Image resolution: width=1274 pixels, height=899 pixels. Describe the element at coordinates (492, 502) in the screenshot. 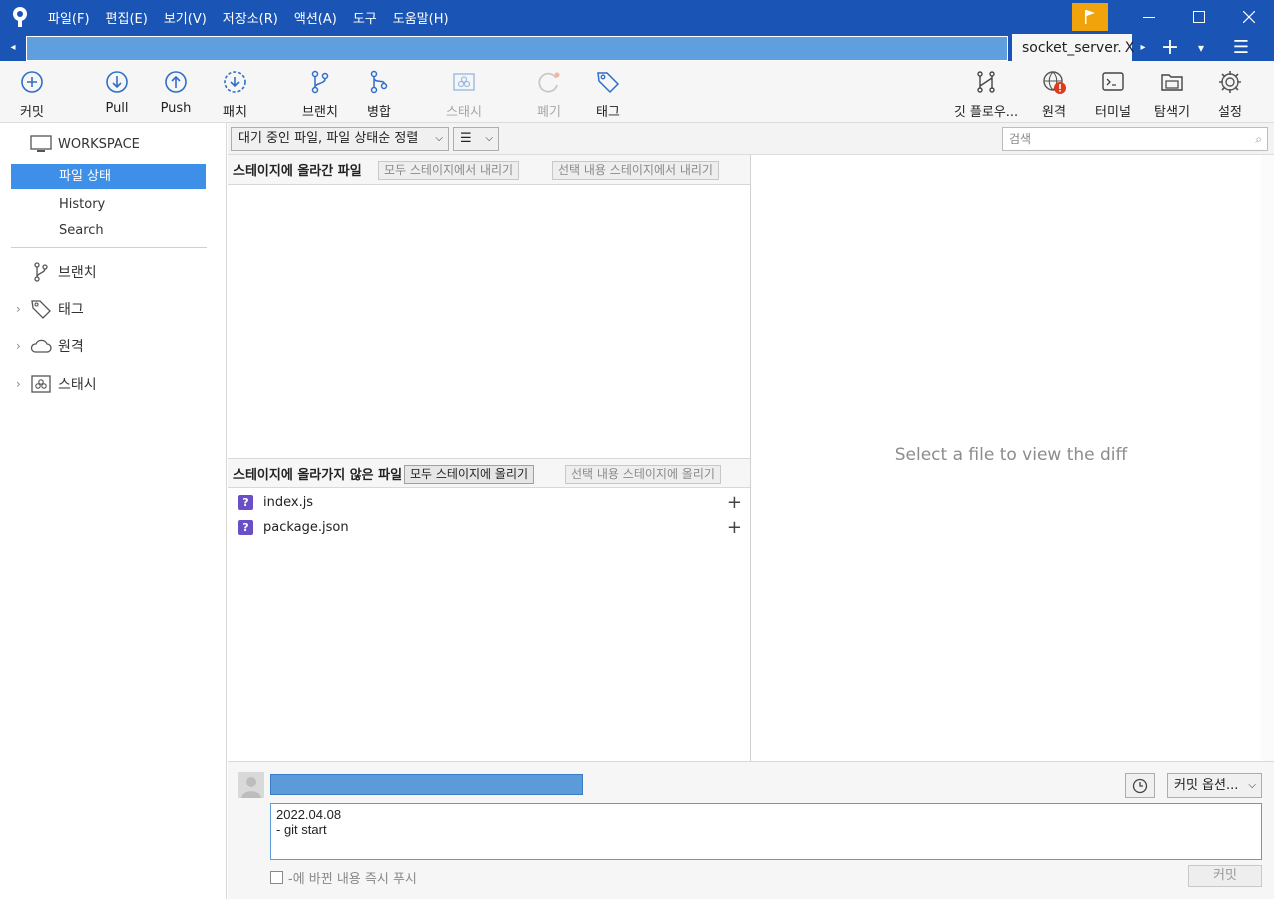

I see `file-row-index-js: ? index.js +` at that location.